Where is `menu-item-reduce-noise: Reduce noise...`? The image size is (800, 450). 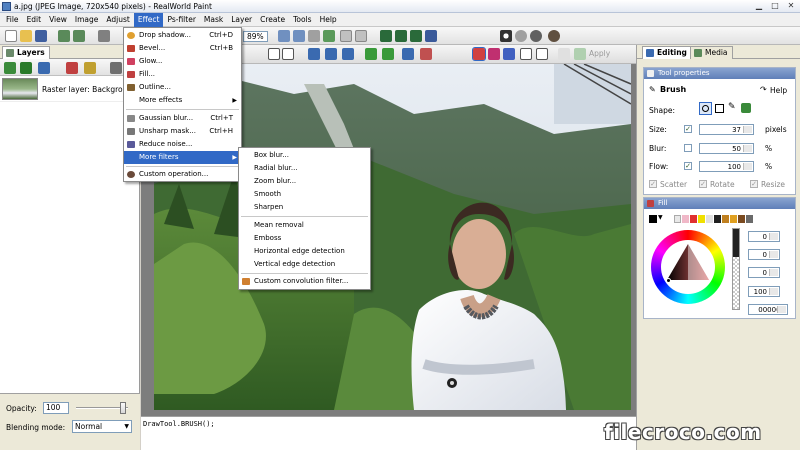
menu-item-reduce-noise: Reduce noise... is located at coordinates (182, 144).